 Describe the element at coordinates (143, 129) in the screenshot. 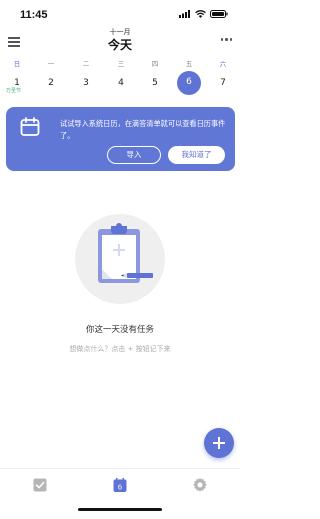

I see `banner-message: 试试导入系统日历，在滴答清单就可以查看日历事件了。` at that location.